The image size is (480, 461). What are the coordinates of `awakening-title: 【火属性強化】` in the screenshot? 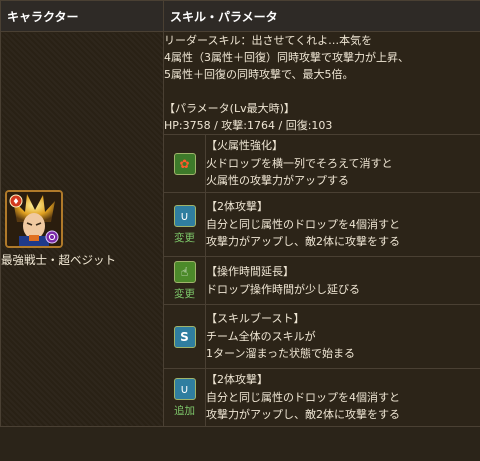 It's located at (244, 146).